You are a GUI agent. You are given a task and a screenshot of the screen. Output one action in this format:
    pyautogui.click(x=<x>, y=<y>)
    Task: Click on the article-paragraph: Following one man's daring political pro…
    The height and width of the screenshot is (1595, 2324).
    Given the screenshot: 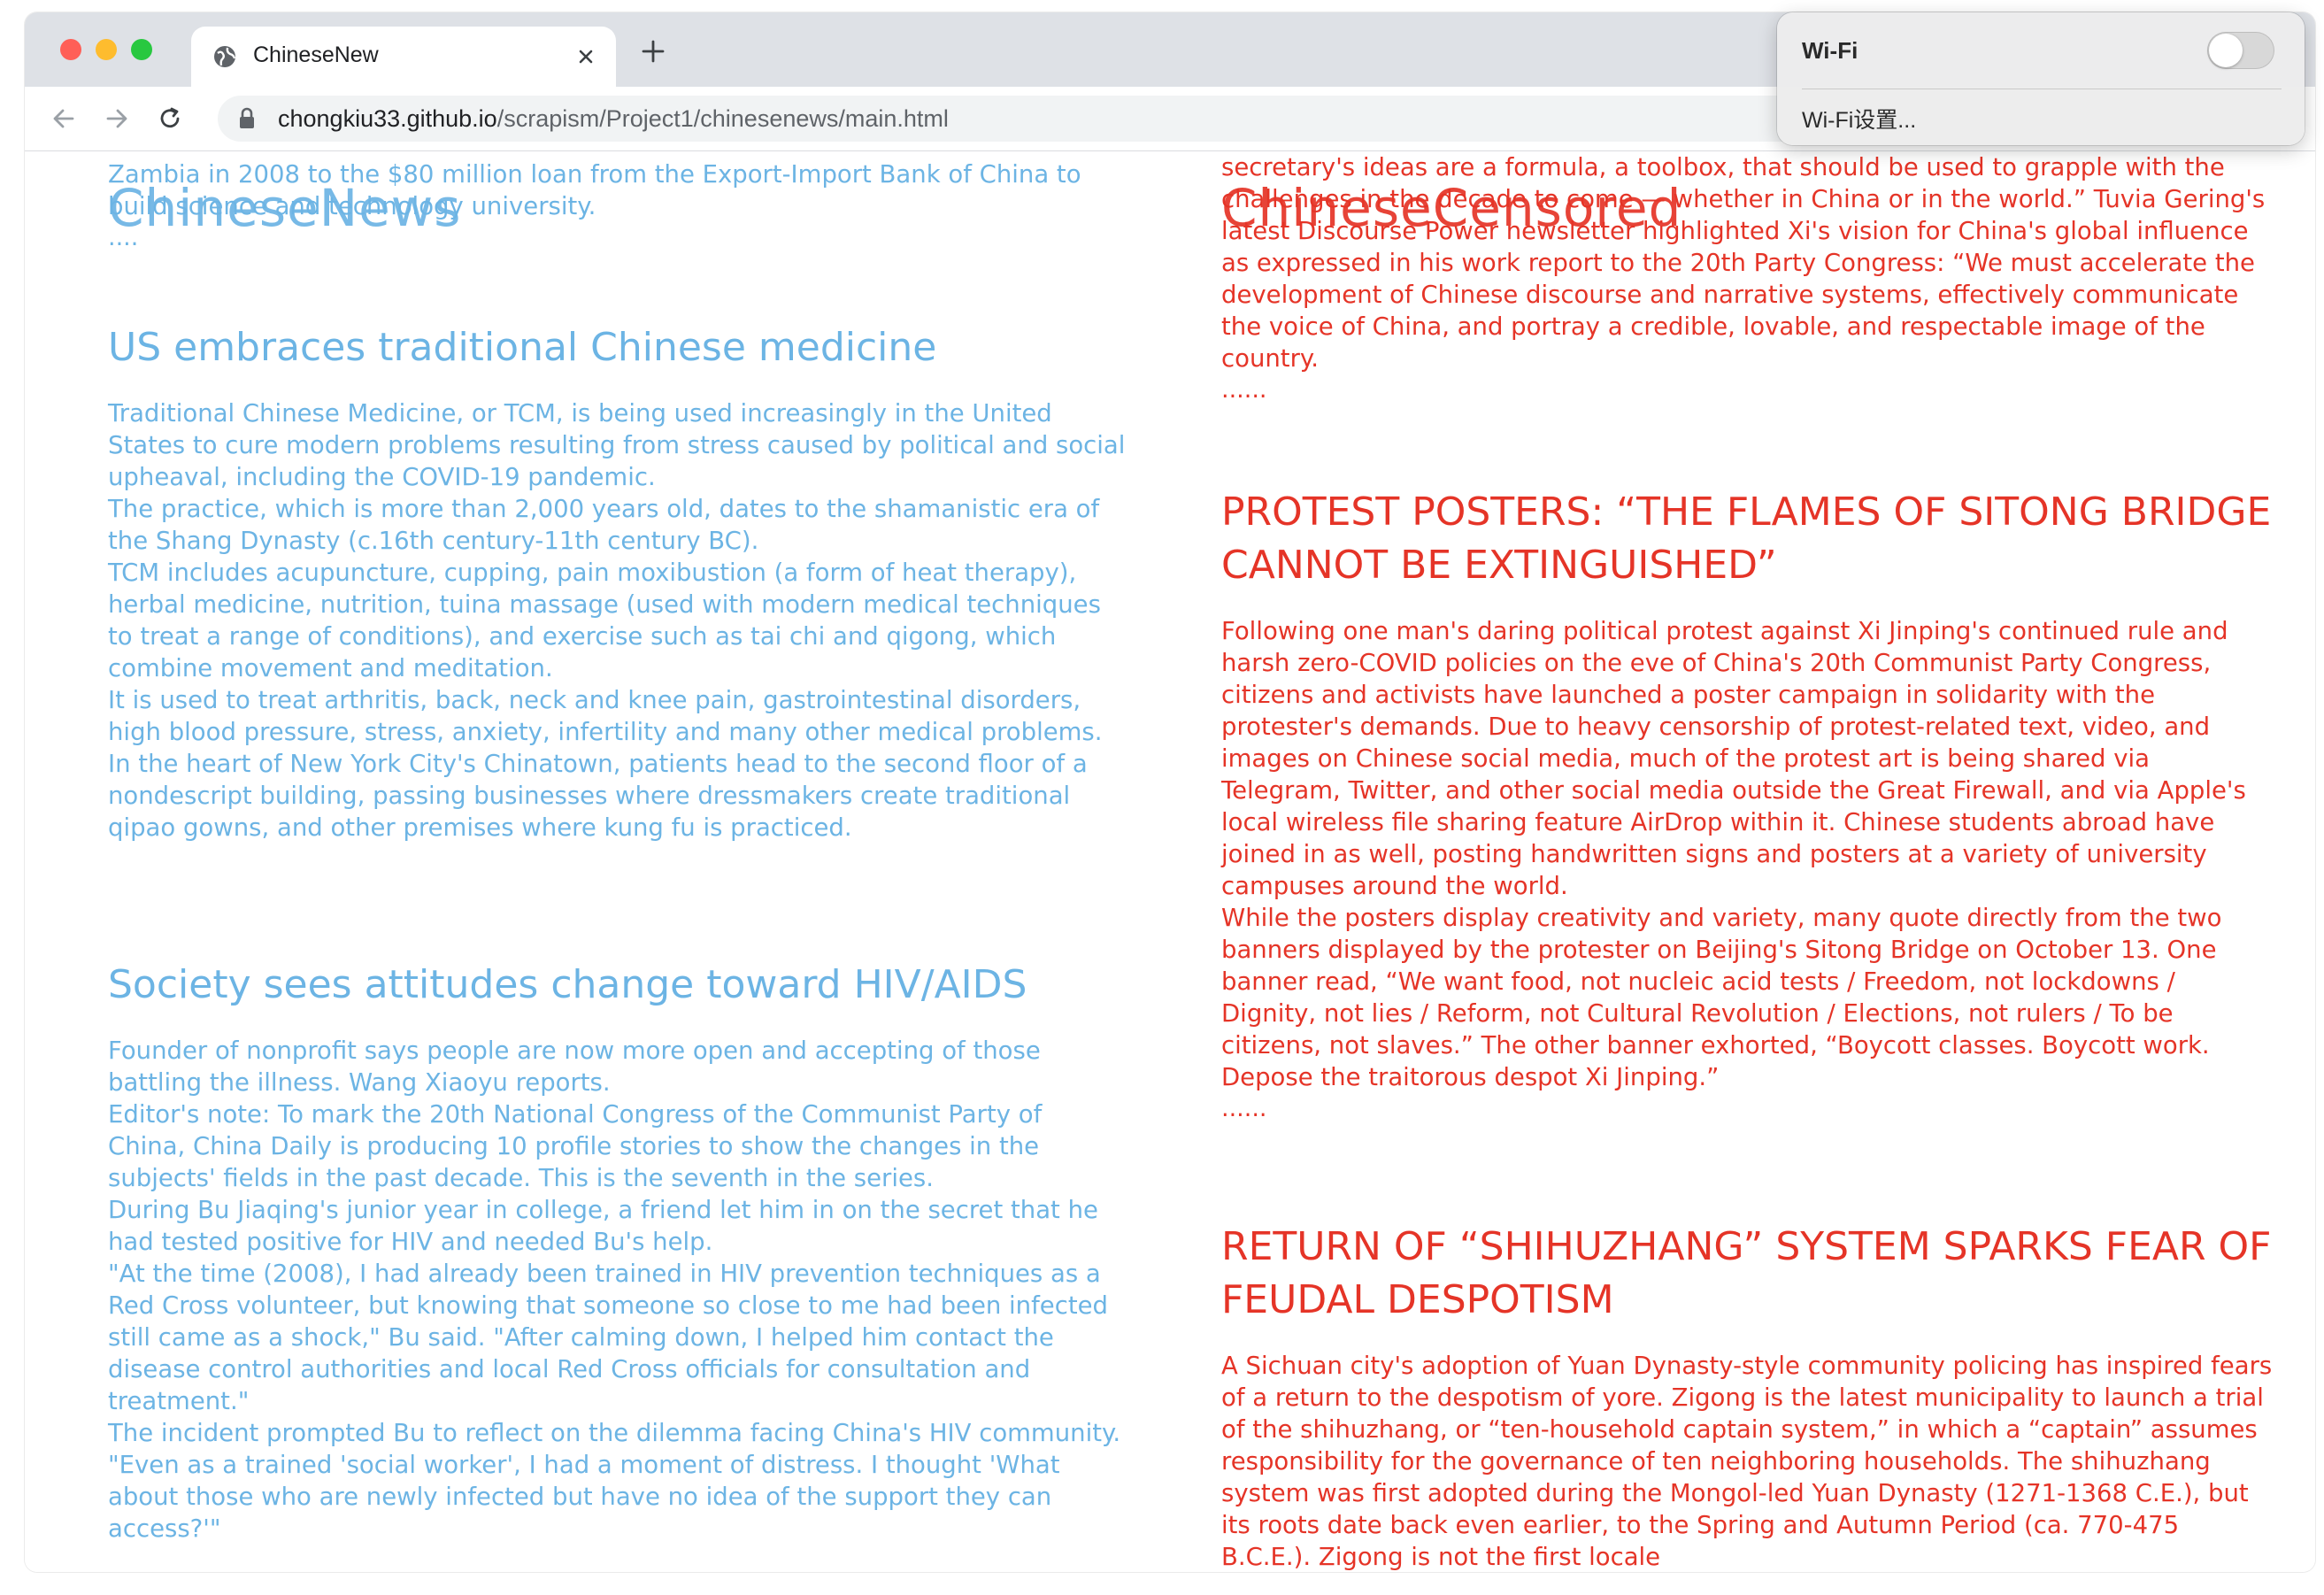 What is the action you would take?
    pyautogui.click(x=1733, y=758)
    